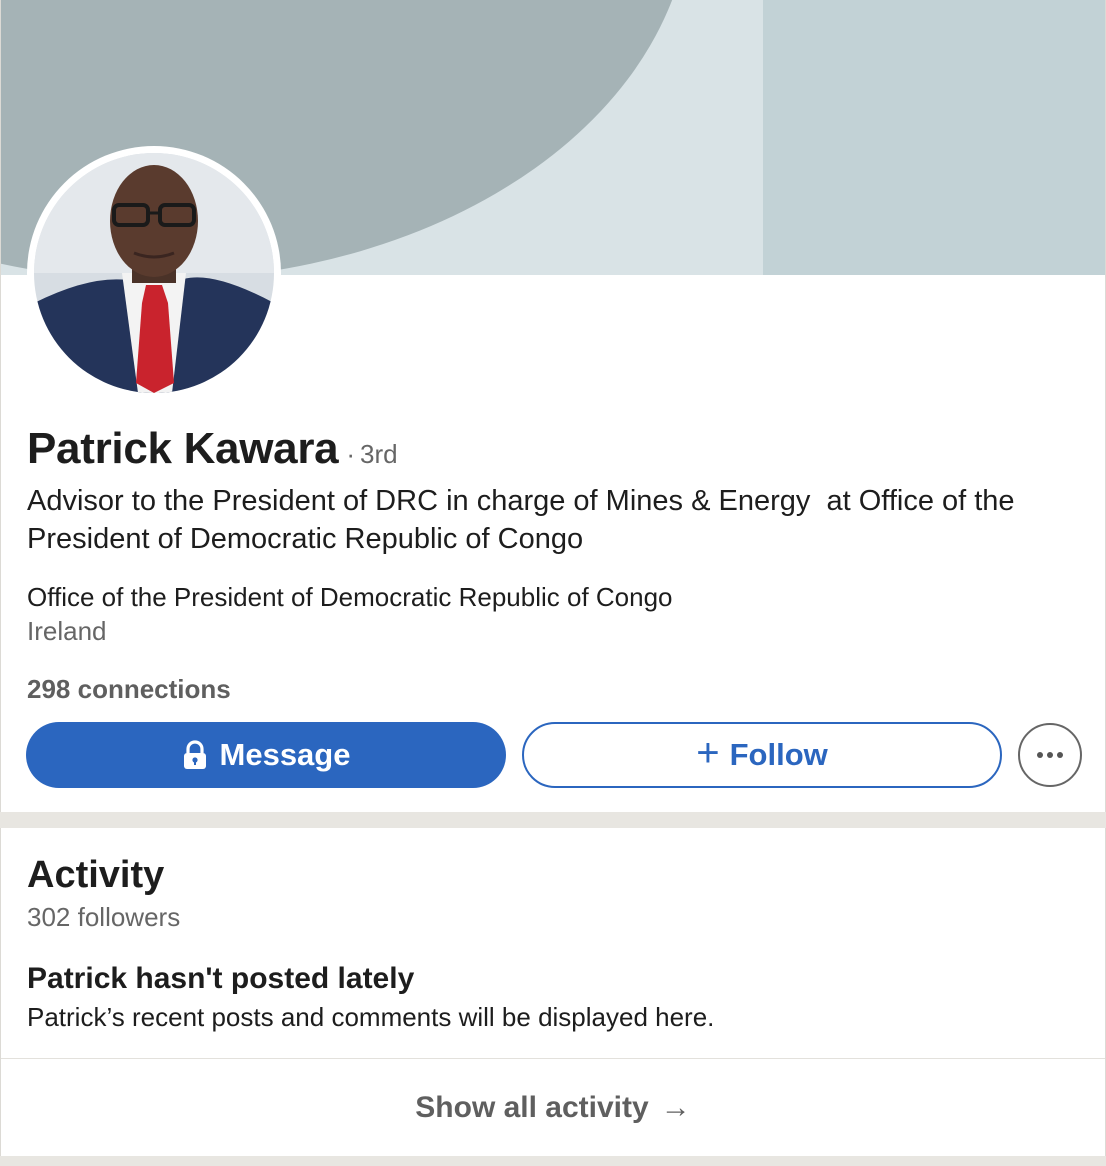 This screenshot has height=1166, width=1106. I want to click on message-button-label: Message, so click(285, 754).